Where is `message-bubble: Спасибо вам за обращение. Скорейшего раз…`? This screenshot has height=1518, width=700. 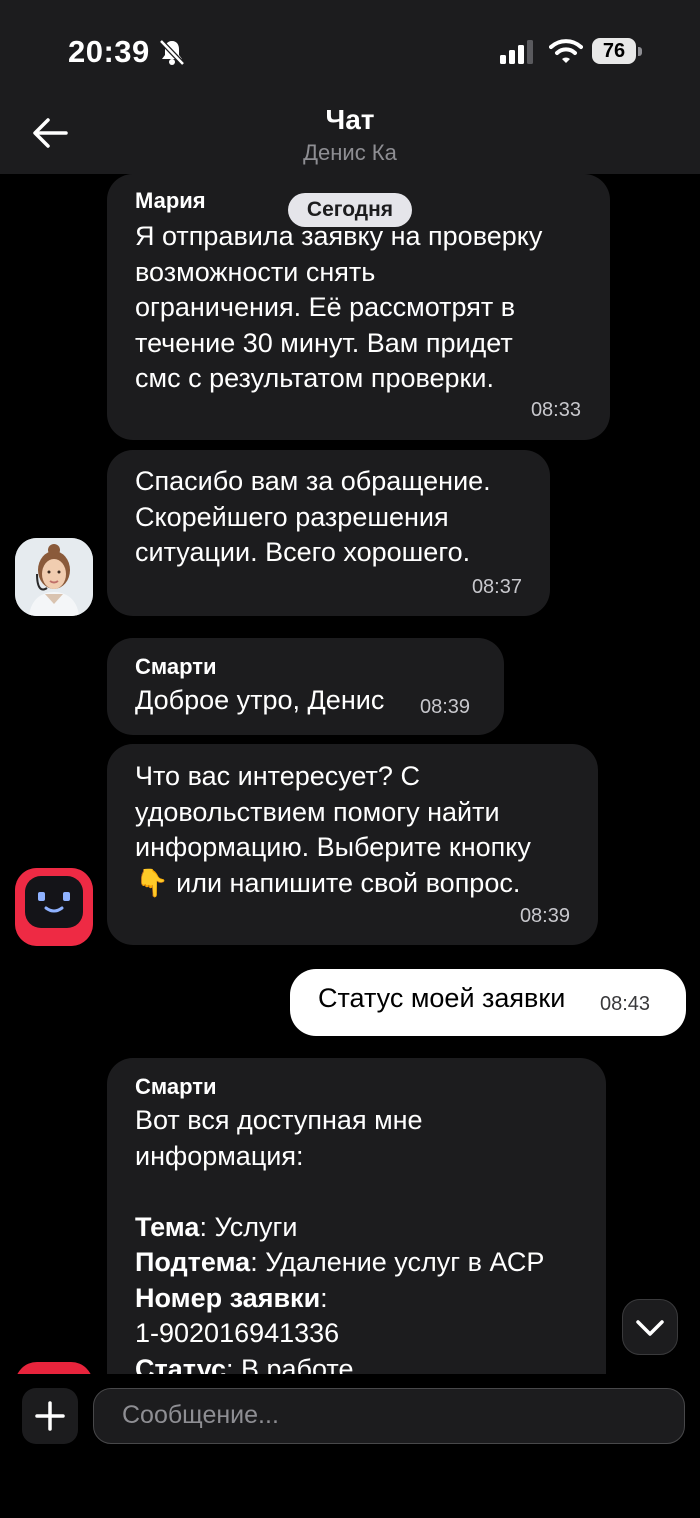
message-bubble: Спасибо вам за обращение. Скорейшего раз… is located at coordinates (328, 533).